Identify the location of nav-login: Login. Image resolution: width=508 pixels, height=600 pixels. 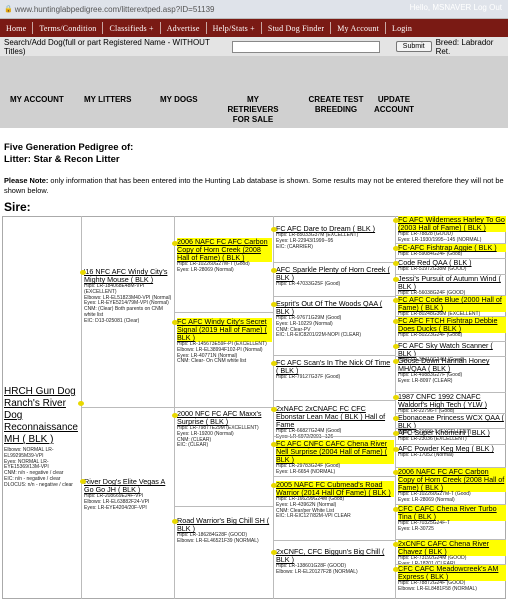
(402, 28).